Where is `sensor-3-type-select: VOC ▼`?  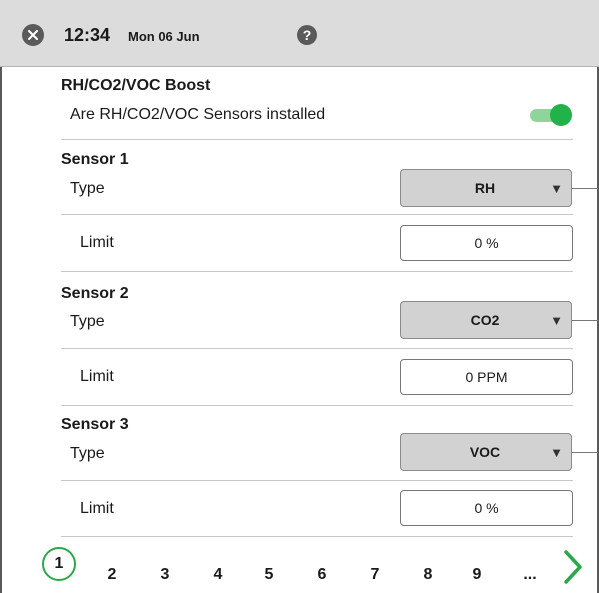
sensor-3-type-select: VOC ▼ is located at coordinates (486, 452).